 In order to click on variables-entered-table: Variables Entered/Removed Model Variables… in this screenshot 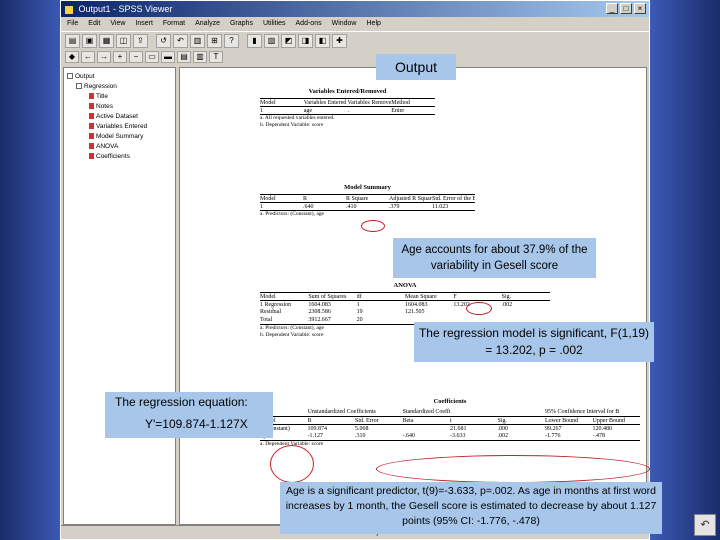, I will do `click(347, 108)`.